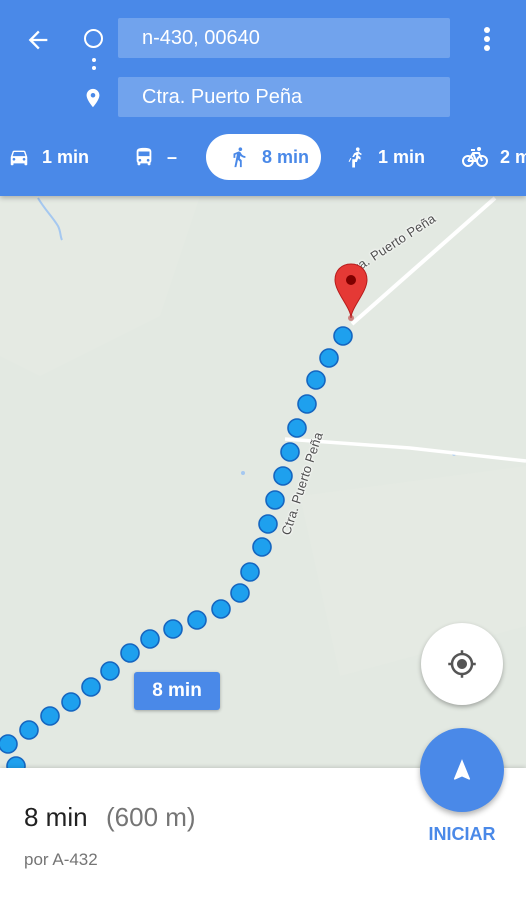  Describe the element at coordinates (61, 859) in the screenshot. I see `route-via: por A-432` at that location.